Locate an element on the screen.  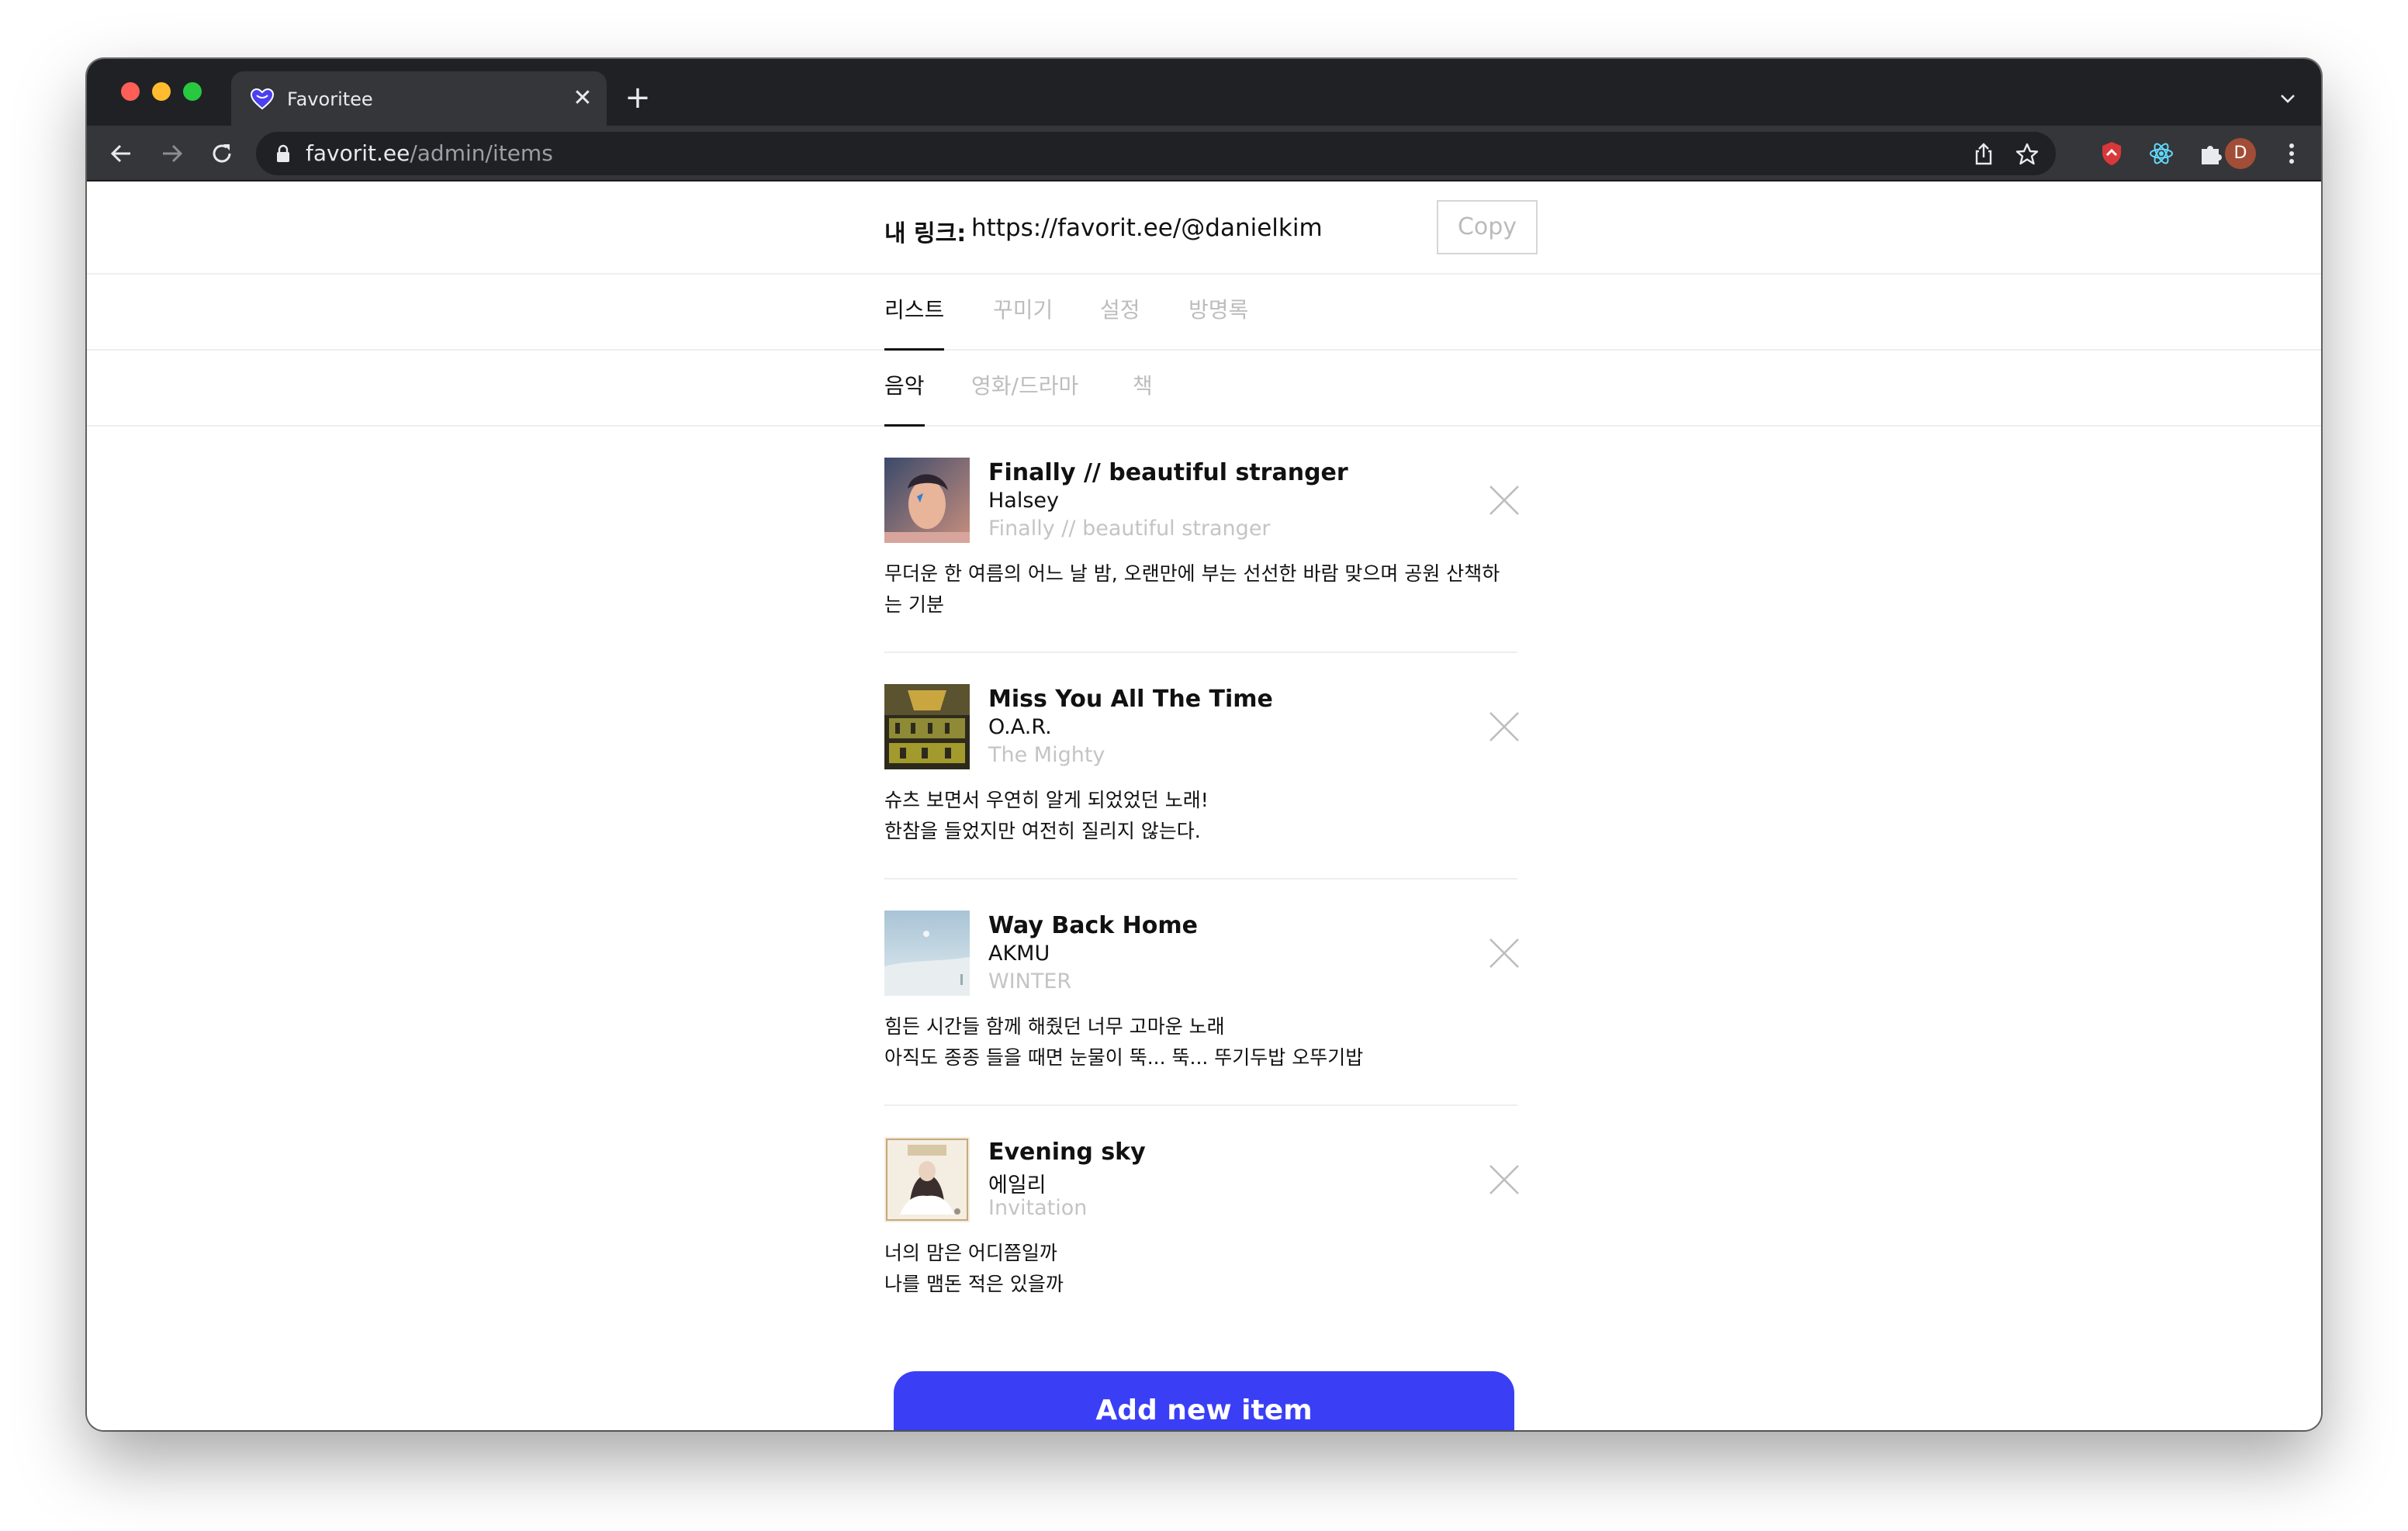
my-link-row: 내 링크: https://favorit.ee/@danielkim Copy is located at coordinates (1204, 228).